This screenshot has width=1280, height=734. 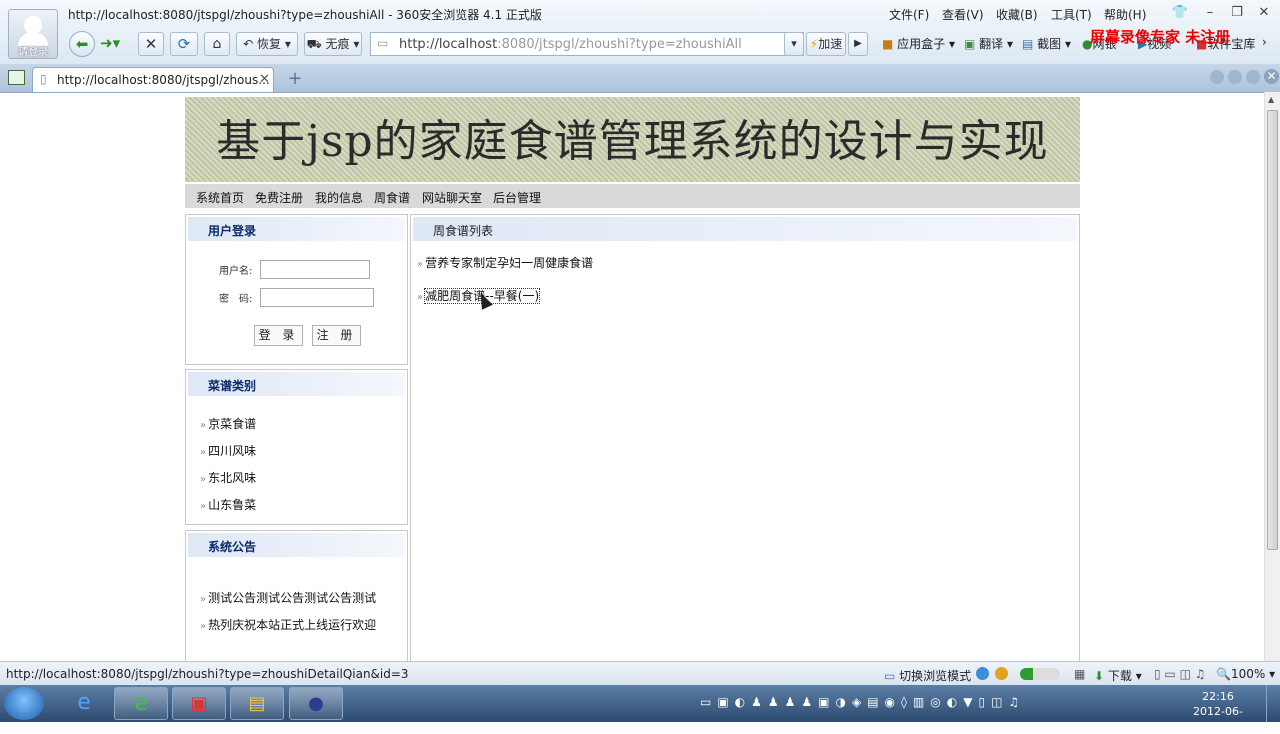 What do you see at coordinates (278, 335) in the screenshot?
I see `login-button: 登 录` at bounding box center [278, 335].